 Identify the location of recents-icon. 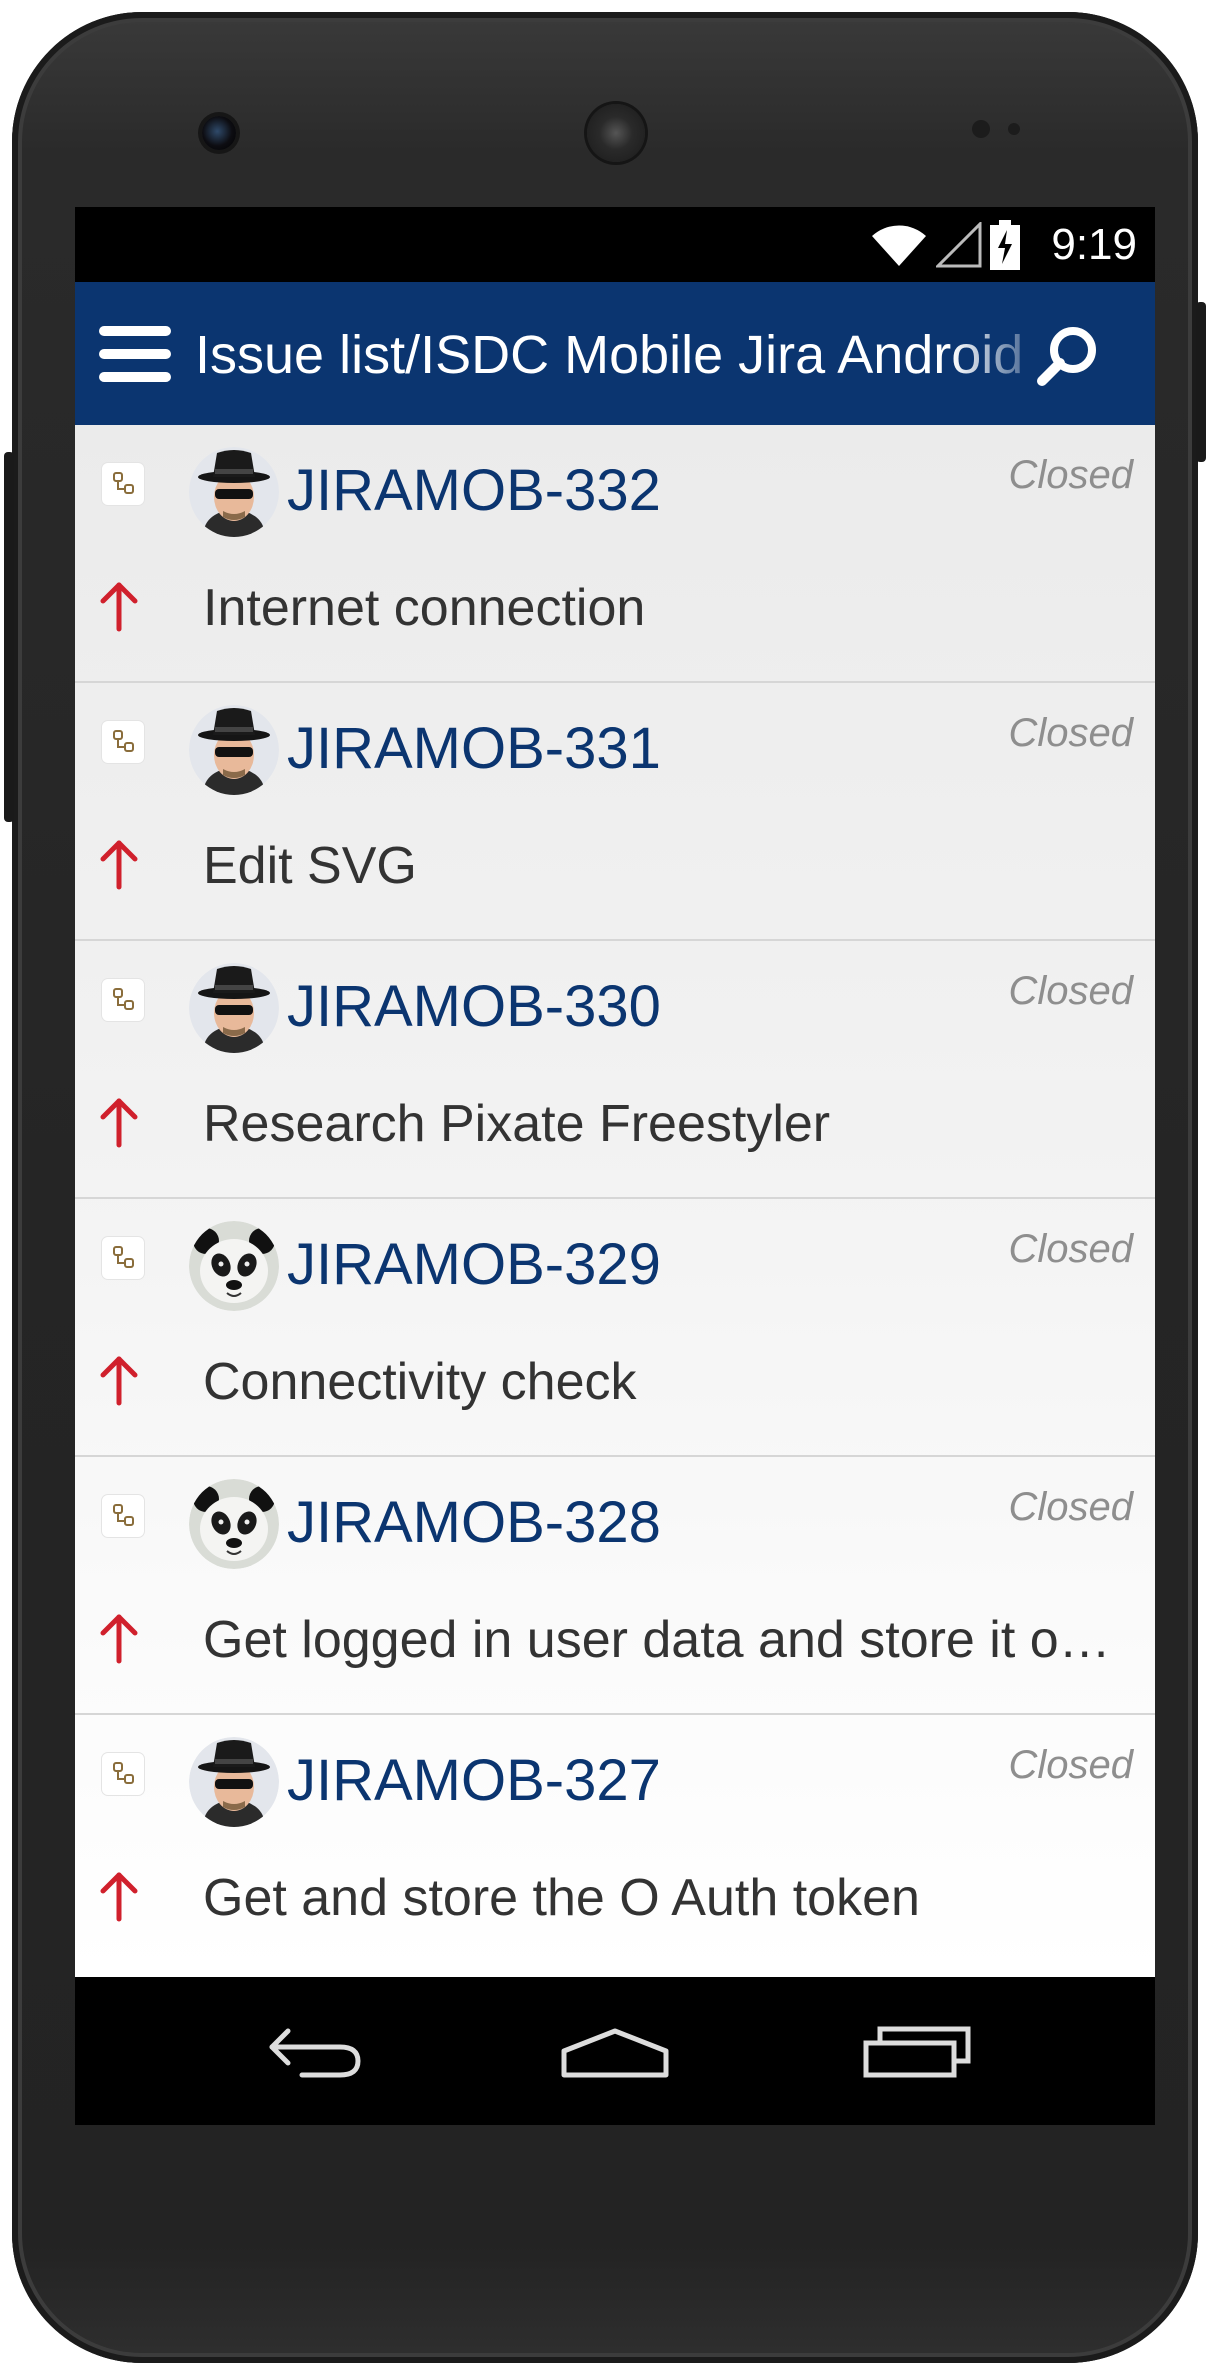
(917, 2051).